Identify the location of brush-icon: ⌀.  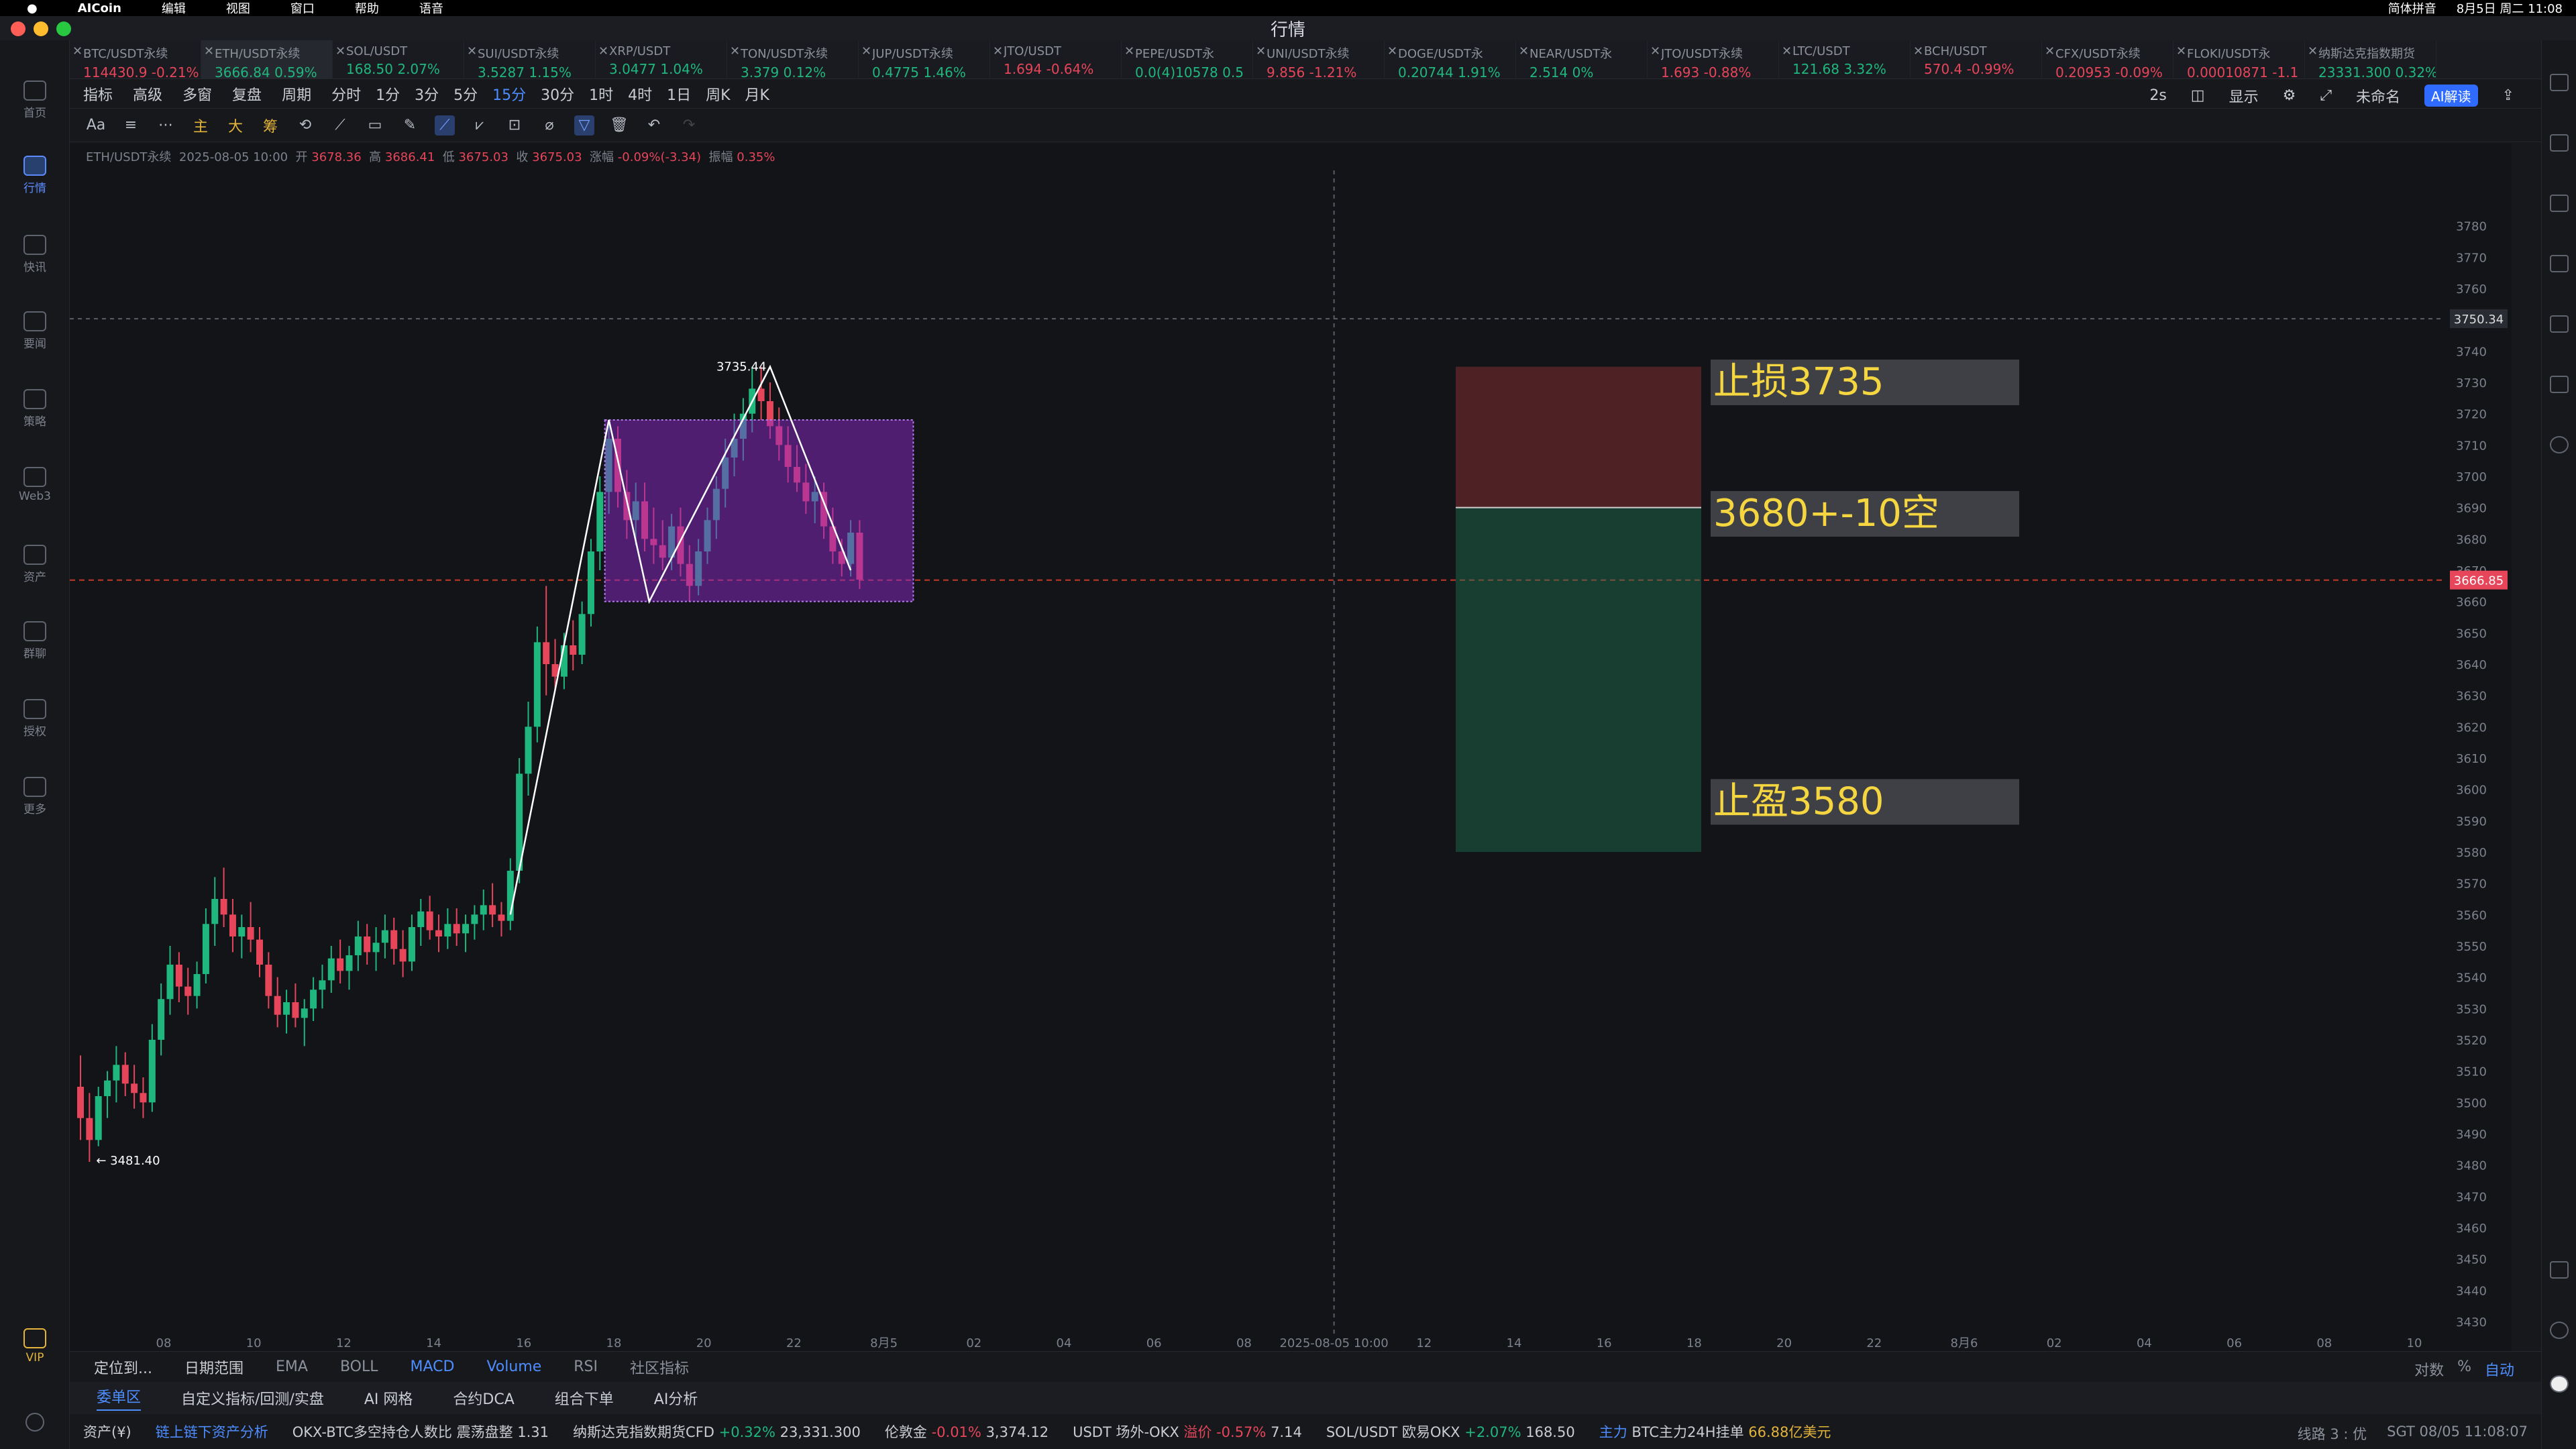
(549, 125).